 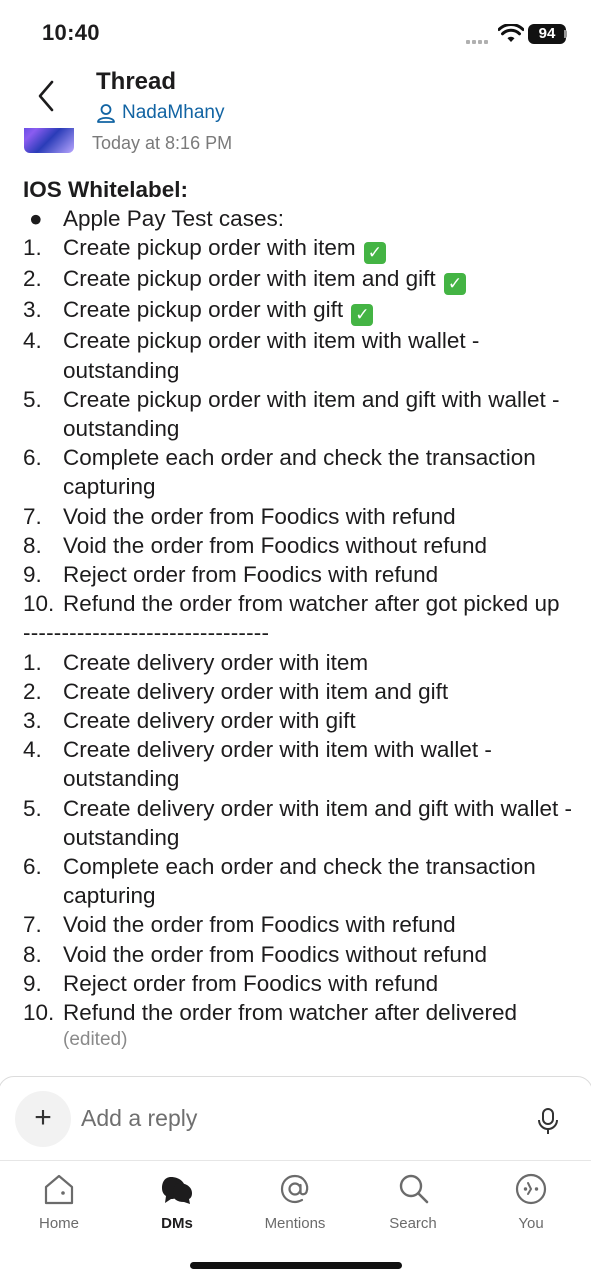 What do you see at coordinates (531, 1223) in the screenshot?
I see `tab-label: You` at bounding box center [531, 1223].